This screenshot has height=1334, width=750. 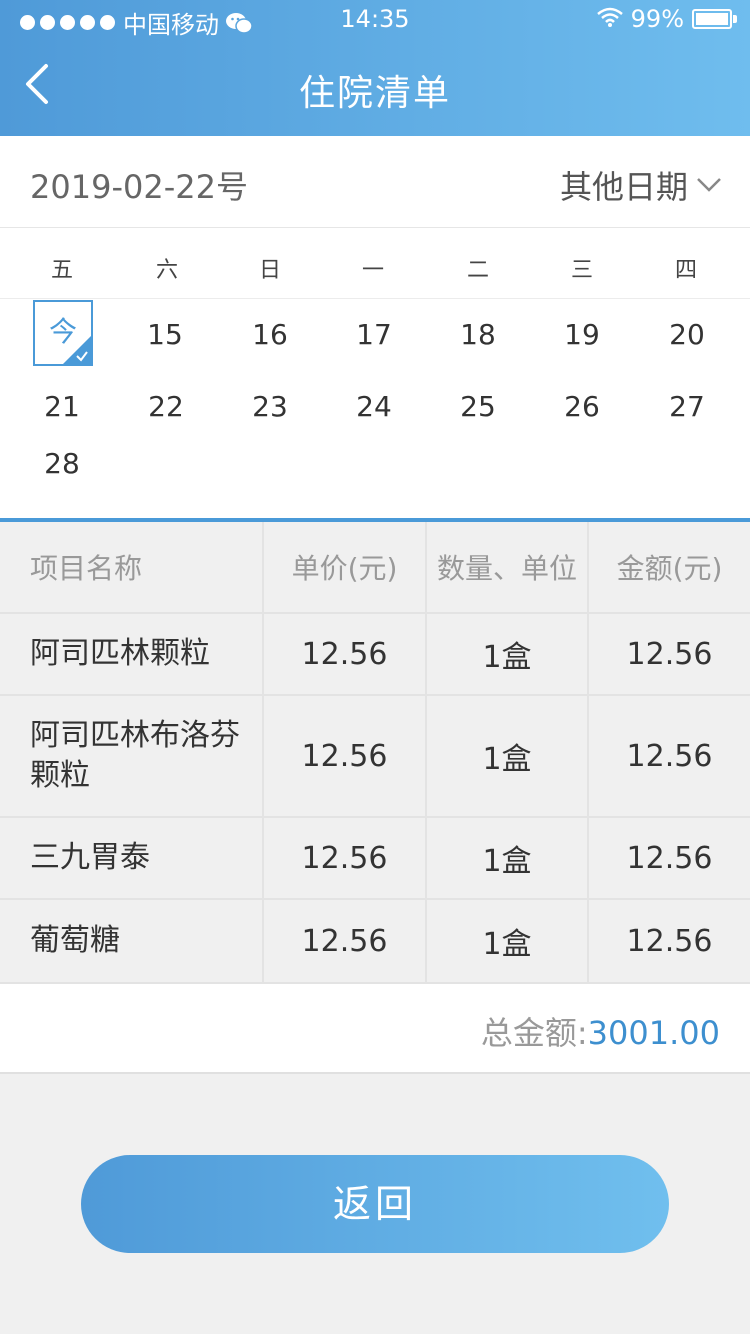 What do you see at coordinates (374, 93) in the screenshot?
I see `page-title: 住院清单` at bounding box center [374, 93].